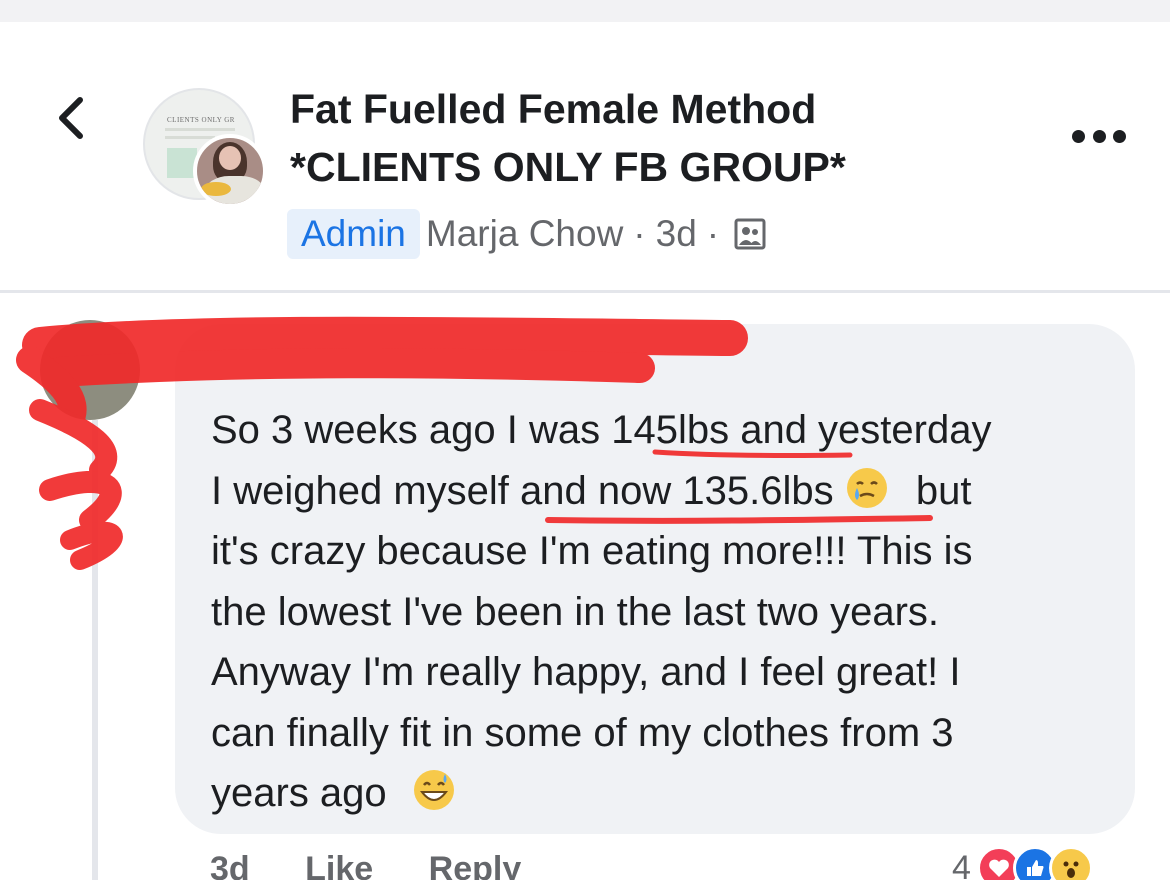 This screenshot has height=880, width=1170. I want to click on author-name: Marja Chow, so click(524, 234).